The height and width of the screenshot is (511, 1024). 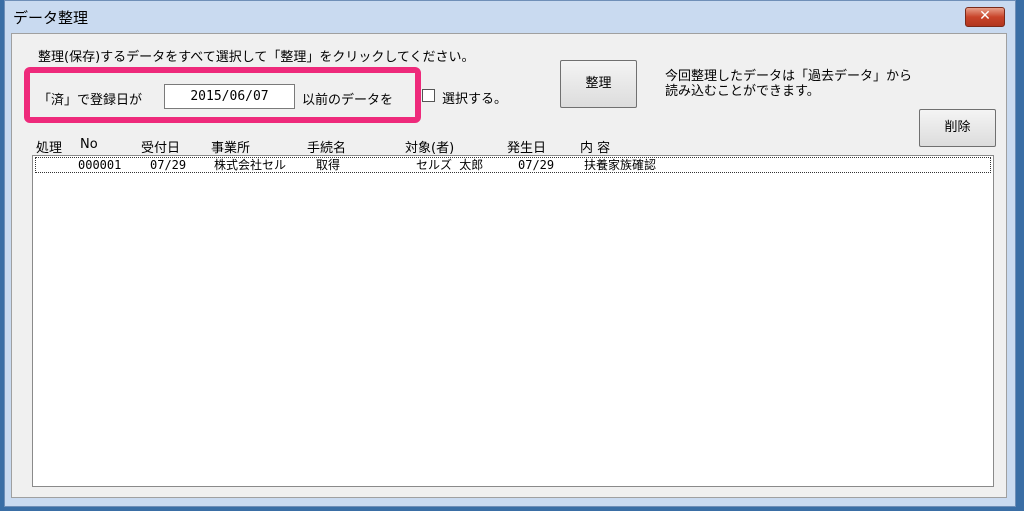 I want to click on cell-received: 07/29, so click(x=168, y=165).